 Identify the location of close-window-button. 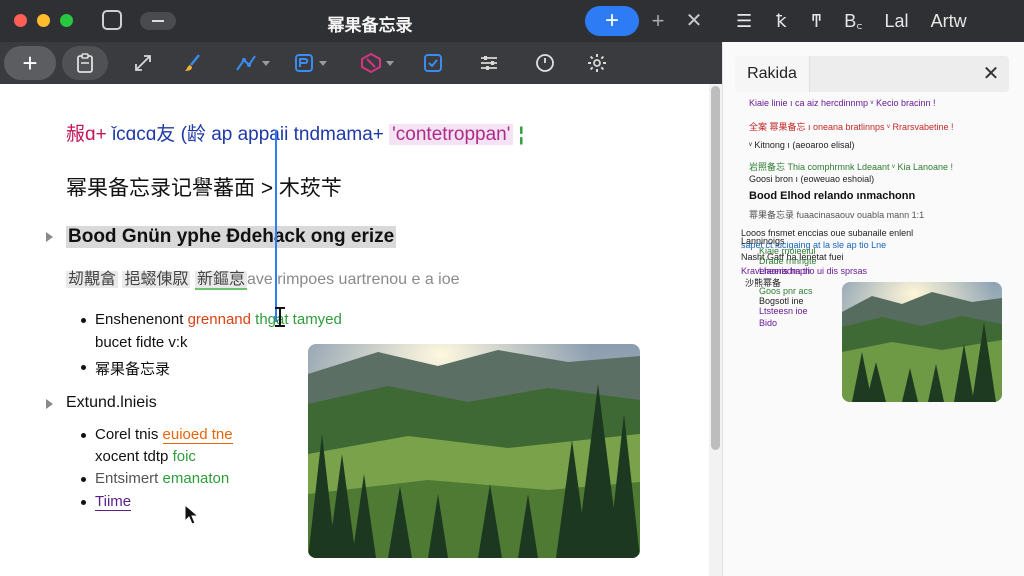
(20, 20).